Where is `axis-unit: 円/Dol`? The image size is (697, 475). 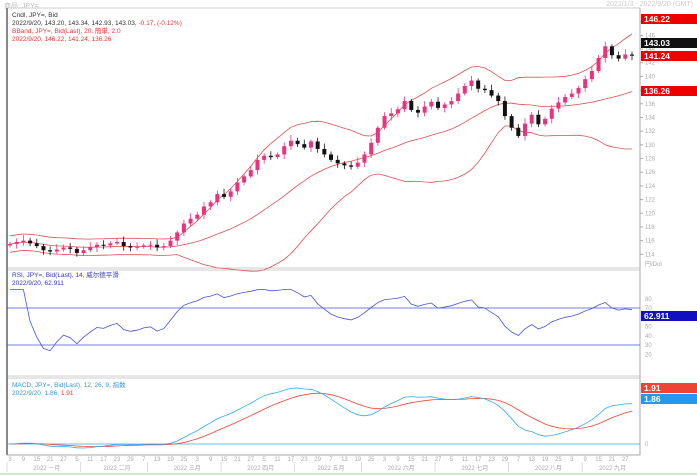
axis-unit: 円/Dol is located at coordinates (653, 264).